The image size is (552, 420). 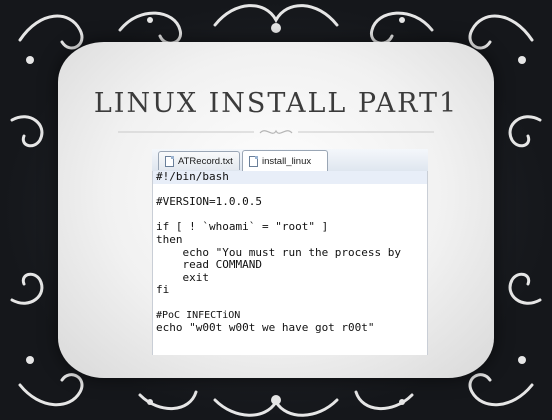 What do you see at coordinates (205, 161) in the screenshot?
I see `tab-label: ATRecord.txt` at bounding box center [205, 161].